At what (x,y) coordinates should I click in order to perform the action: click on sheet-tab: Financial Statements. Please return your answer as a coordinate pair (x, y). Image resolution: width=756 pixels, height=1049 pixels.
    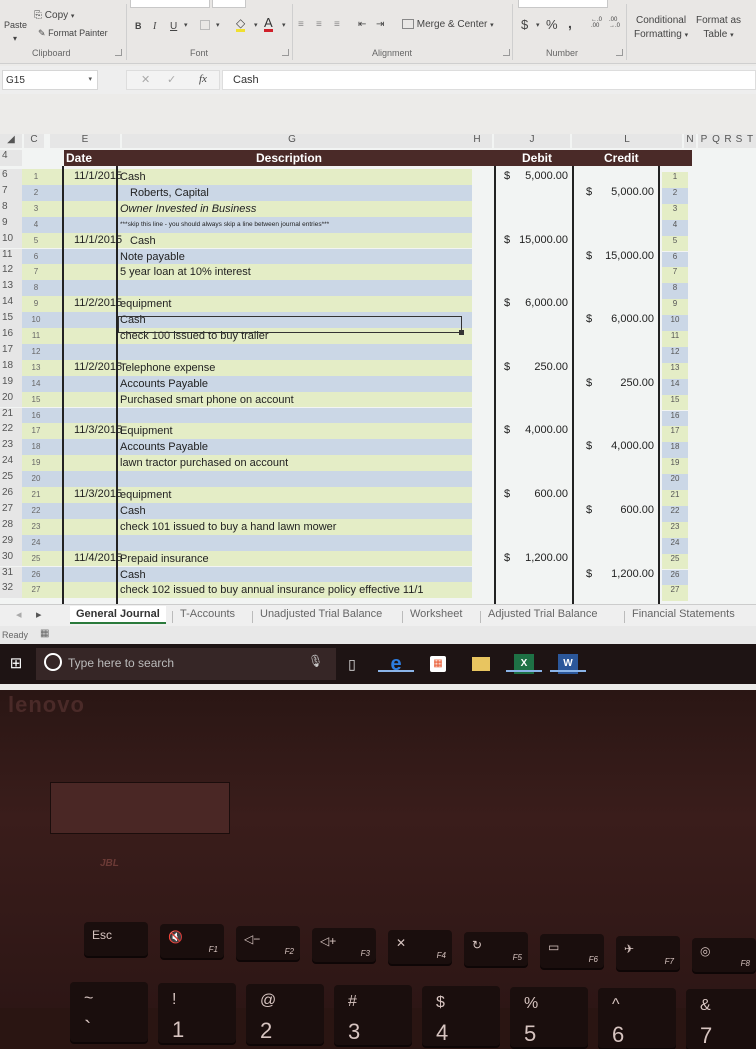
    Looking at the image, I should click on (683, 614).